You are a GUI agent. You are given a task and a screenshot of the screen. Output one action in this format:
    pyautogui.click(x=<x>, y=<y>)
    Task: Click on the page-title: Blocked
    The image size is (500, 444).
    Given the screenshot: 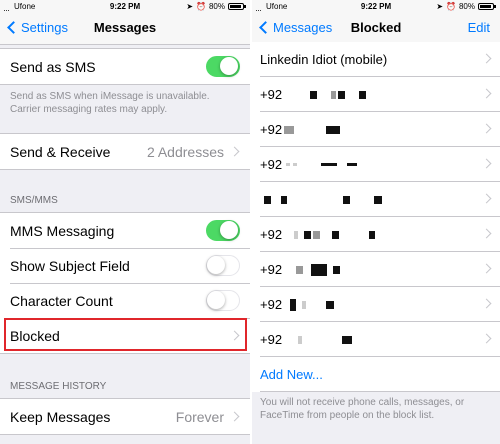 What is the action you would take?
    pyautogui.click(x=376, y=27)
    